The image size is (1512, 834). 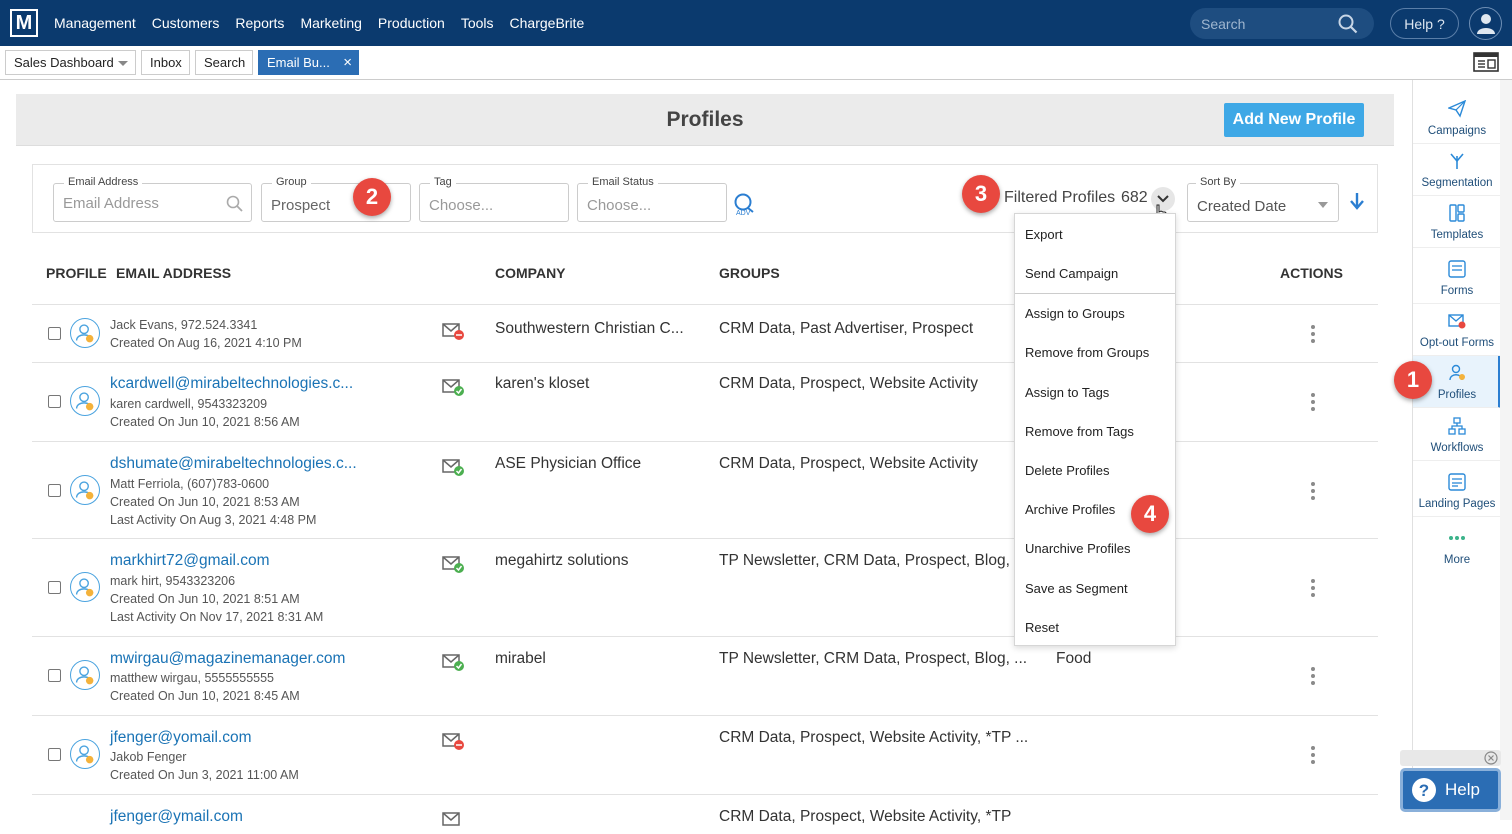 I want to click on tab-sales-dashboard: Sales Dashboard, so click(x=70, y=62).